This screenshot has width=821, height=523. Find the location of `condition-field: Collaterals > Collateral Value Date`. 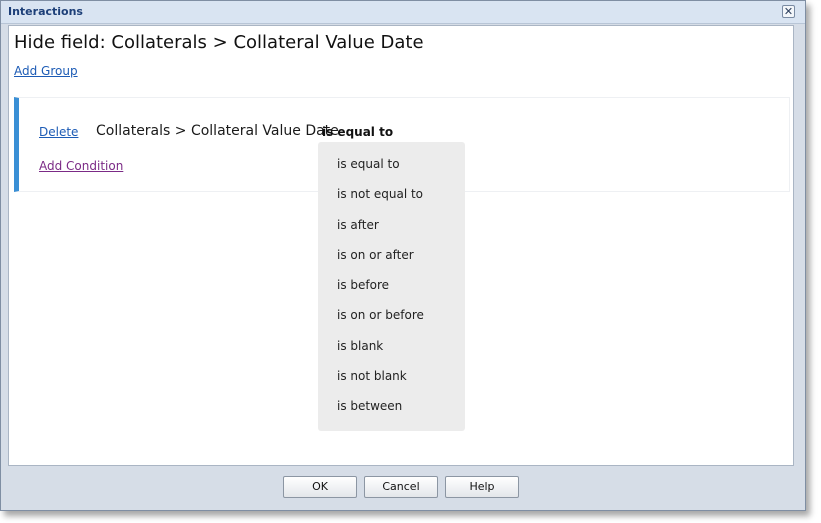

condition-field: Collaterals > Collateral Value Date is located at coordinates (217, 131).